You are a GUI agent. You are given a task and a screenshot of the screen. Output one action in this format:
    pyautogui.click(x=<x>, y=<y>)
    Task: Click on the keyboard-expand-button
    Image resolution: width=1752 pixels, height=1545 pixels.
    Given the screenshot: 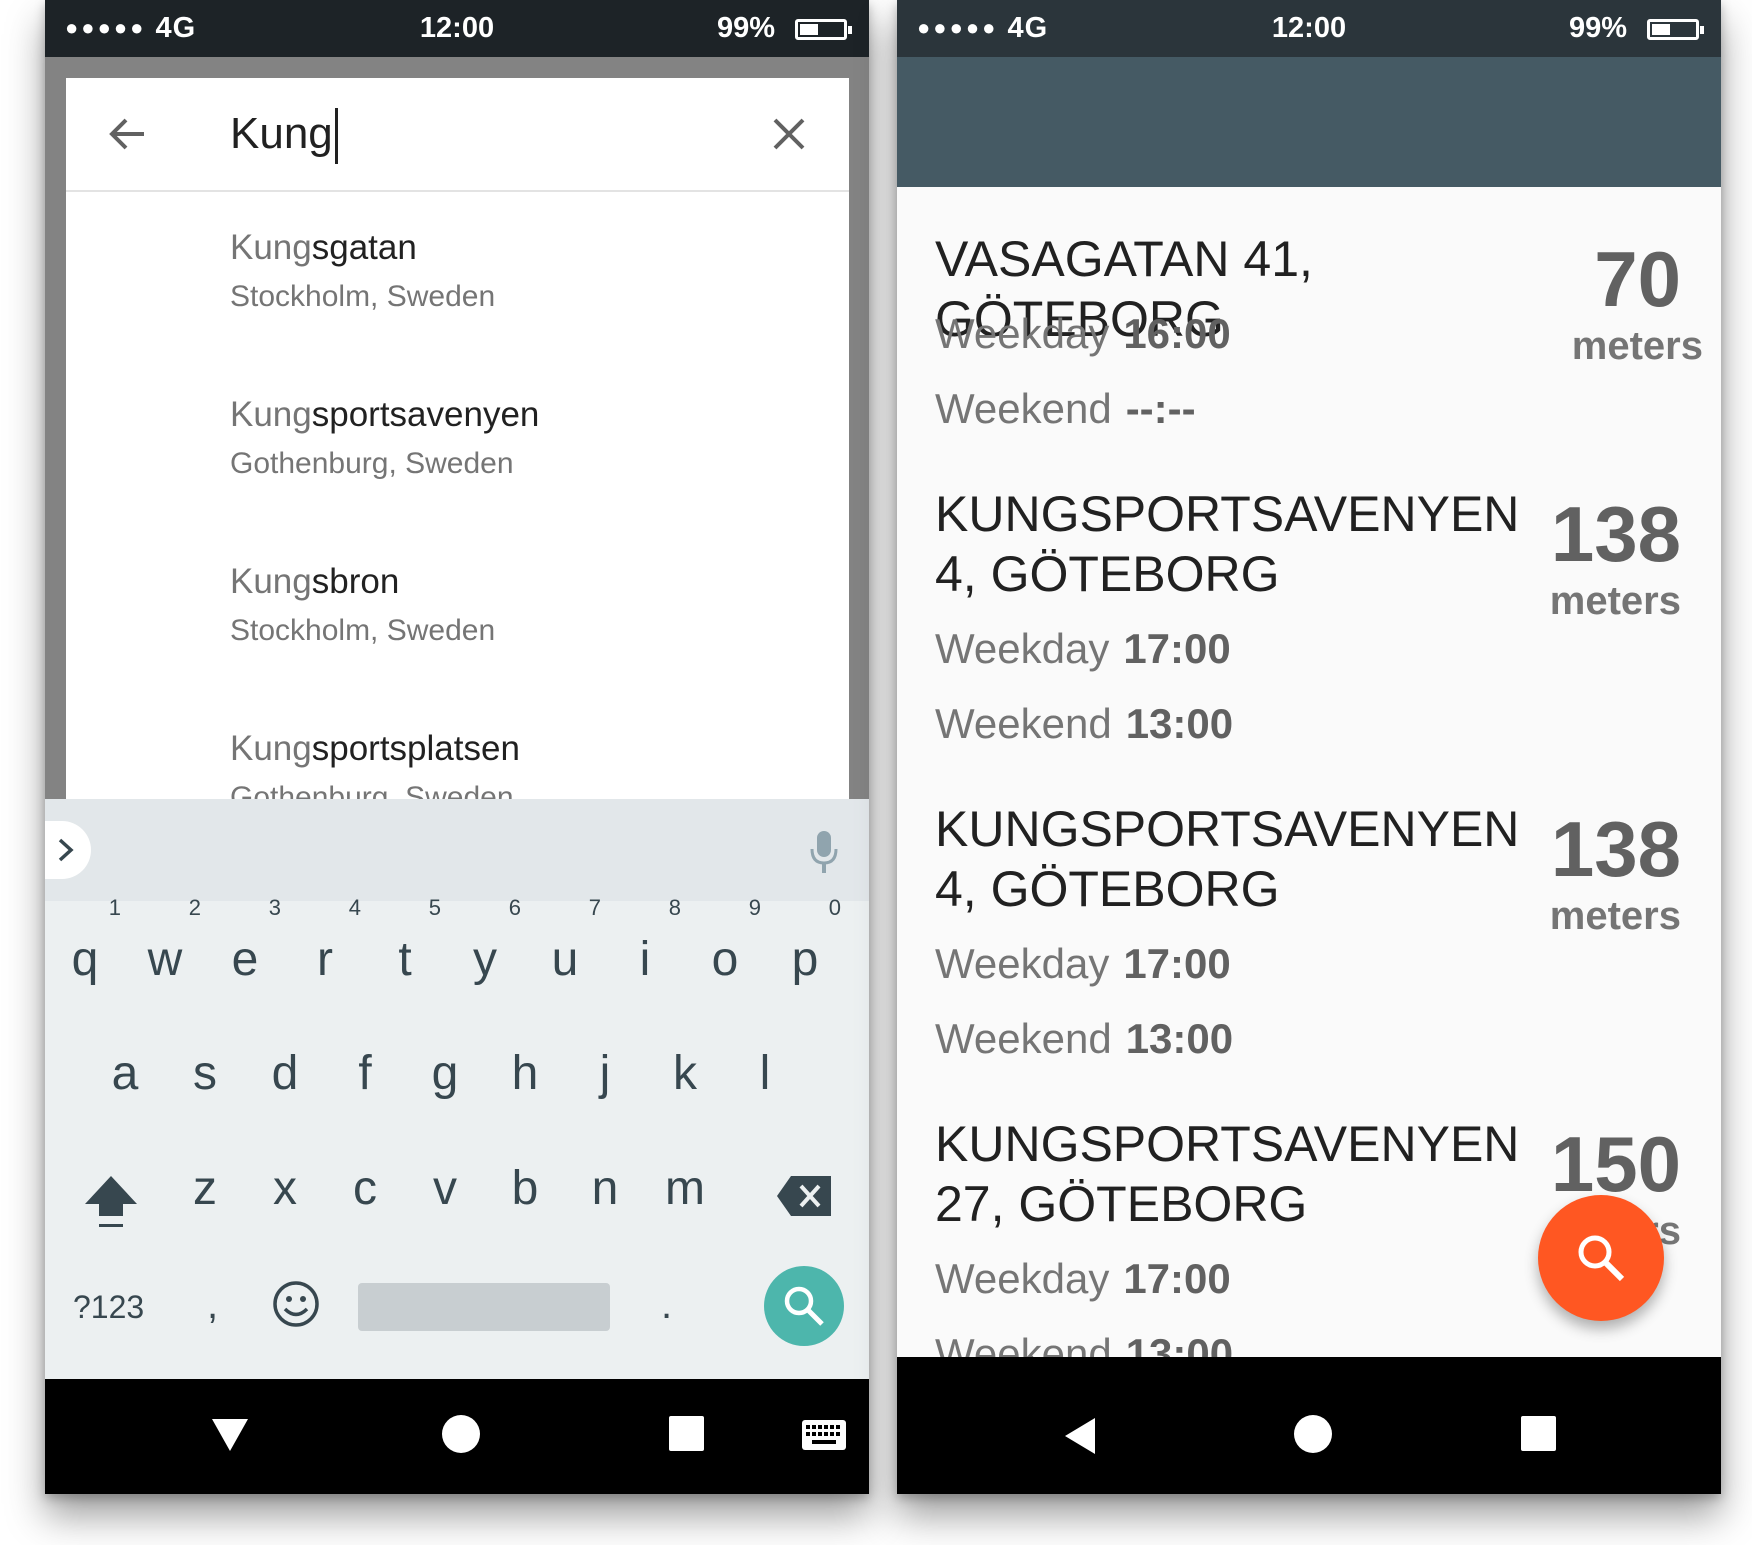 What is the action you would take?
    pyautogui.click(x=68, y=850)
    